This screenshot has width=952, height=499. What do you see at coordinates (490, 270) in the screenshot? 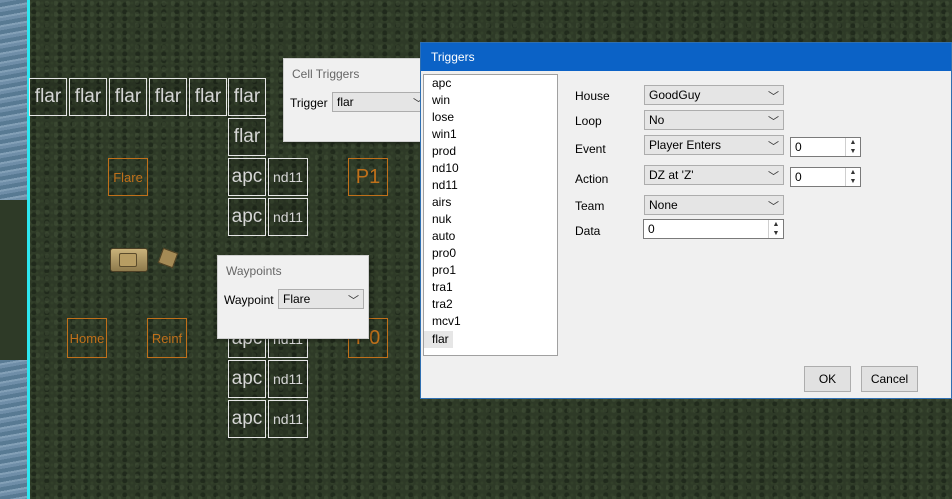
I see `list-item: pro1` at bounding box center [490, 270].